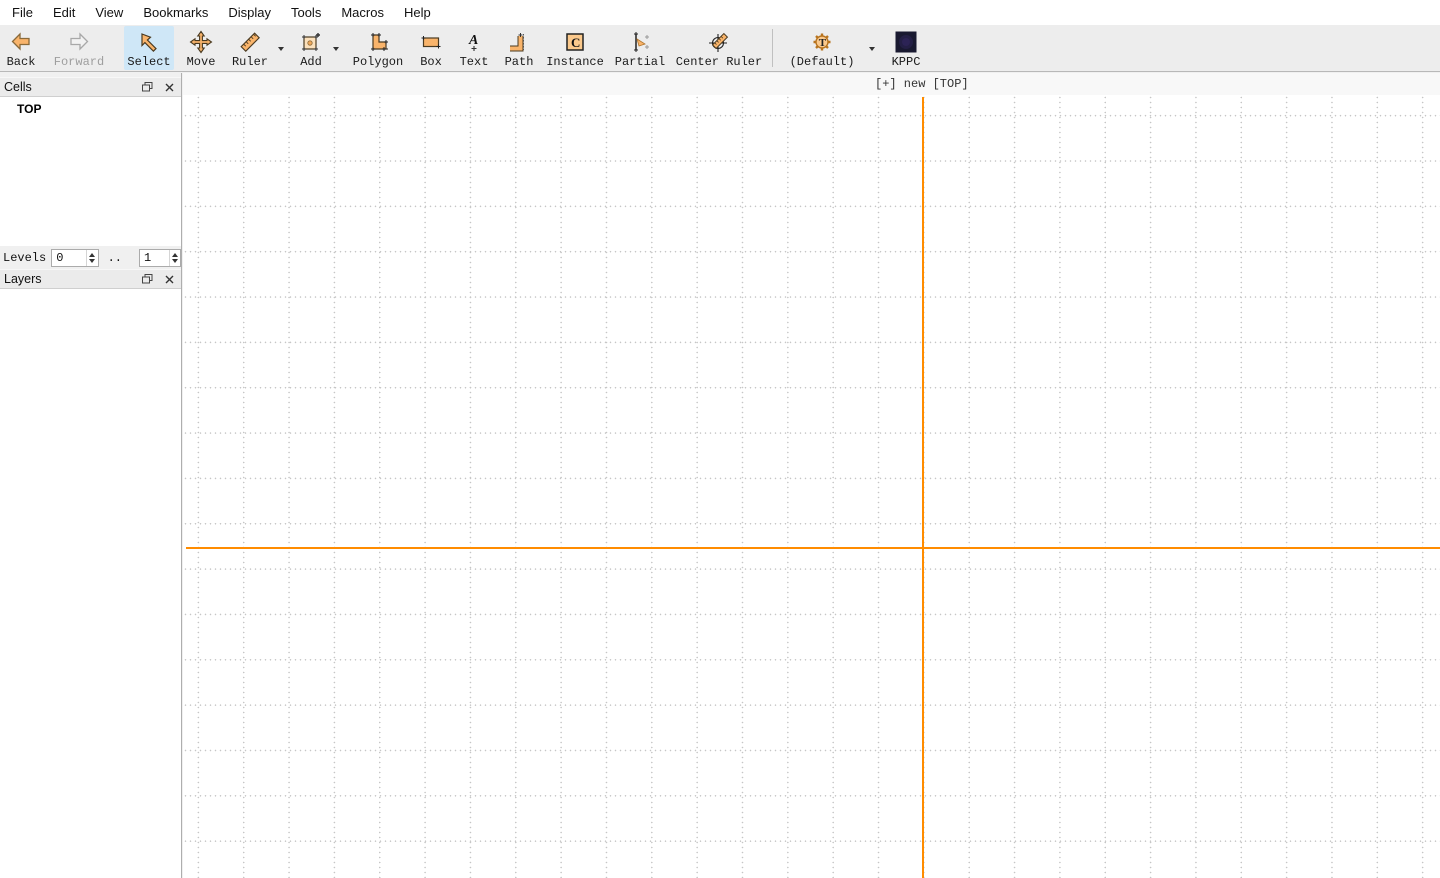  What do you see at coordinates (169, 279) in the screenshot?
I see `layers-close-button` at bounding box center [169, 279].